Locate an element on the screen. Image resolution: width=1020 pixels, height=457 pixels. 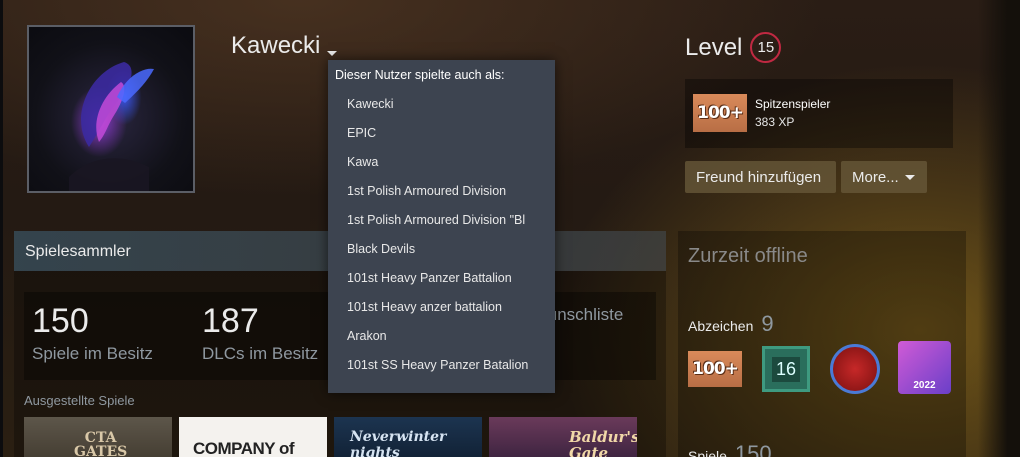
alias-item: Kawa is located at coordinates (363, 162).